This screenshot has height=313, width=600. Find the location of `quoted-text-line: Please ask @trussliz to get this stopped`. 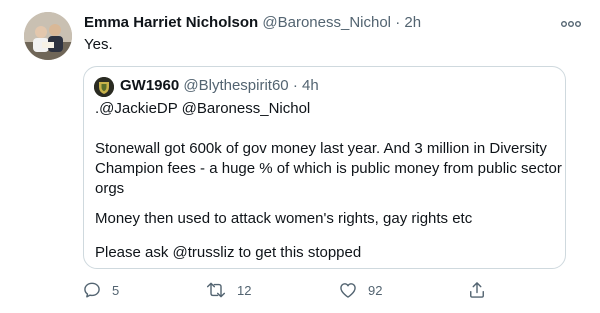

quoted-text-line: Please ask @trussliz to get this stopped is located at coordinates (228, 252).